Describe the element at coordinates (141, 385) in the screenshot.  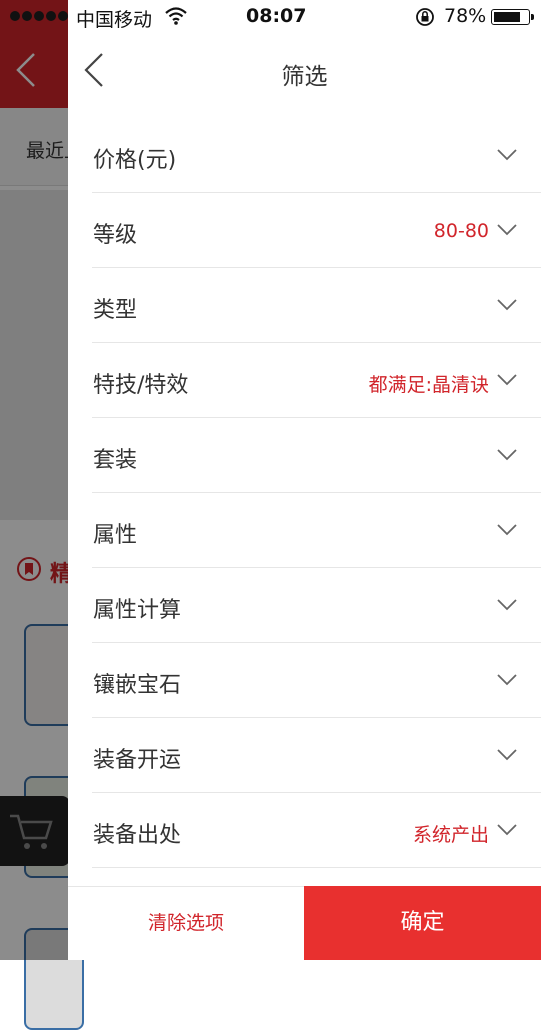
I see `filter-label: 特技/特效` at that location.